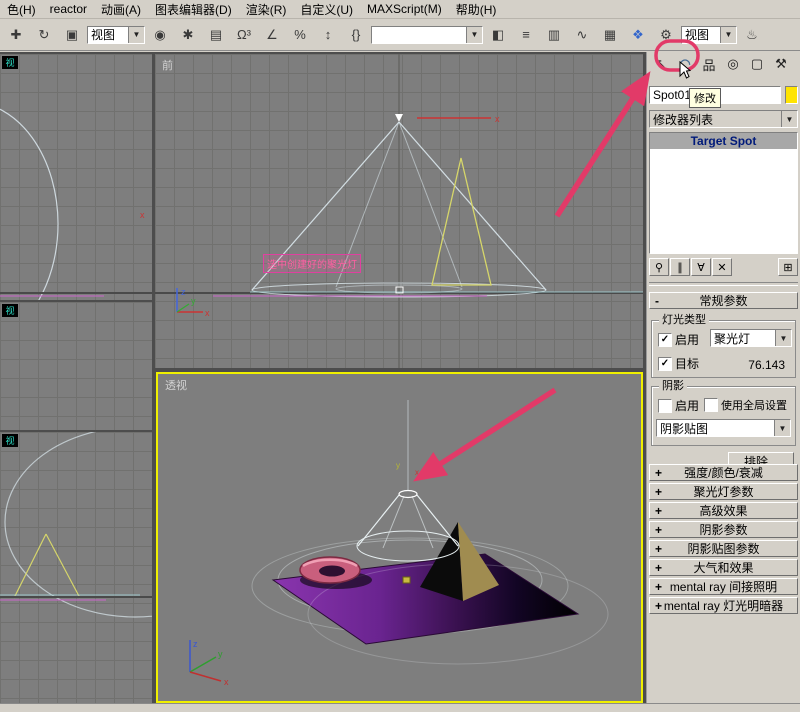 This screenshot has width=800, height=712. Describe the element at coordinates (16, 34) in the screenshot. I see `select-and-move-icon: ✚` at that location.